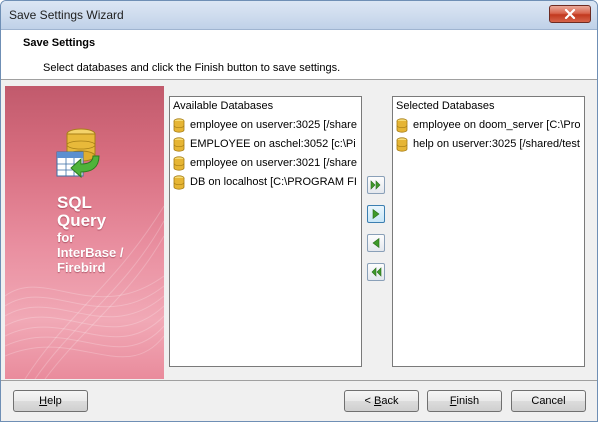 The width and height of the screenshot is (598, 422). I want to click on available-database-item-label: employee on userver:3021 [/share, so click(273, 163).